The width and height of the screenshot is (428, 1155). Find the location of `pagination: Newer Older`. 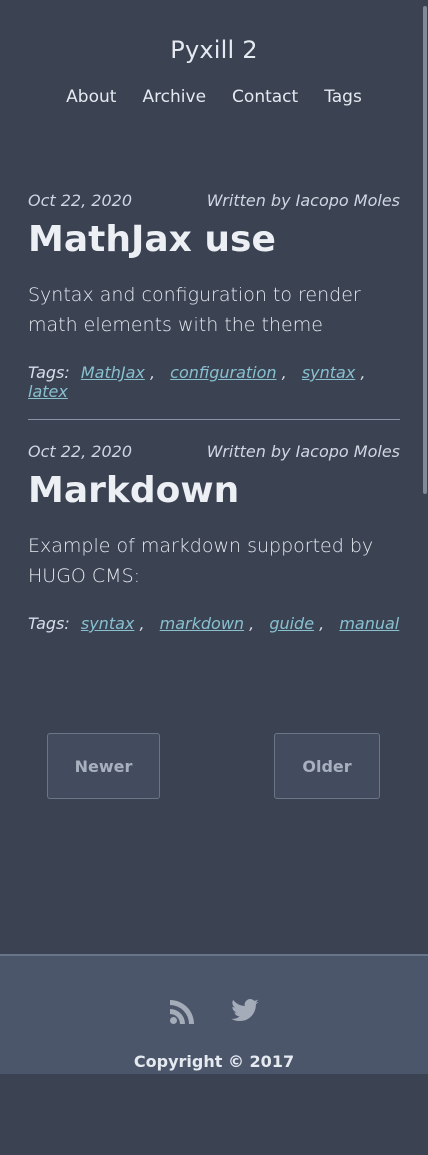

pagination: Newer Older is located at coordinates (214, 767).